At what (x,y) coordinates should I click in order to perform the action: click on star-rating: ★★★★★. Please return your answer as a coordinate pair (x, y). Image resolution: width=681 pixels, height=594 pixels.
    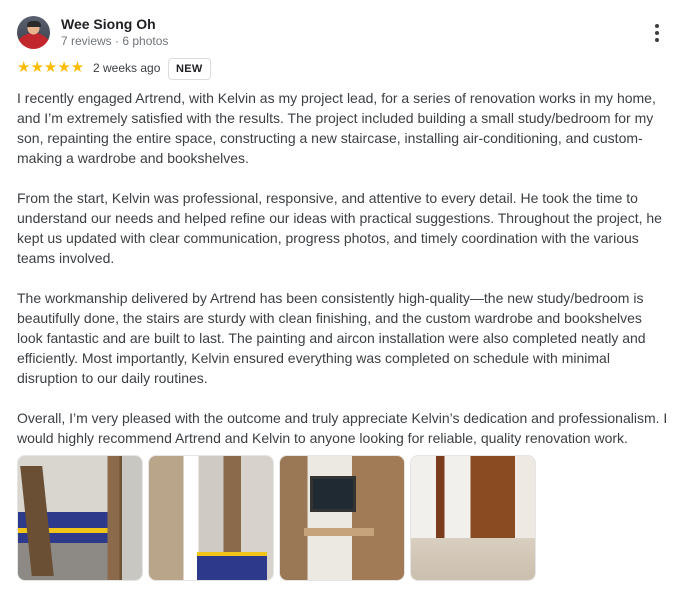
    Looking at the image, I should click on (51, 67).